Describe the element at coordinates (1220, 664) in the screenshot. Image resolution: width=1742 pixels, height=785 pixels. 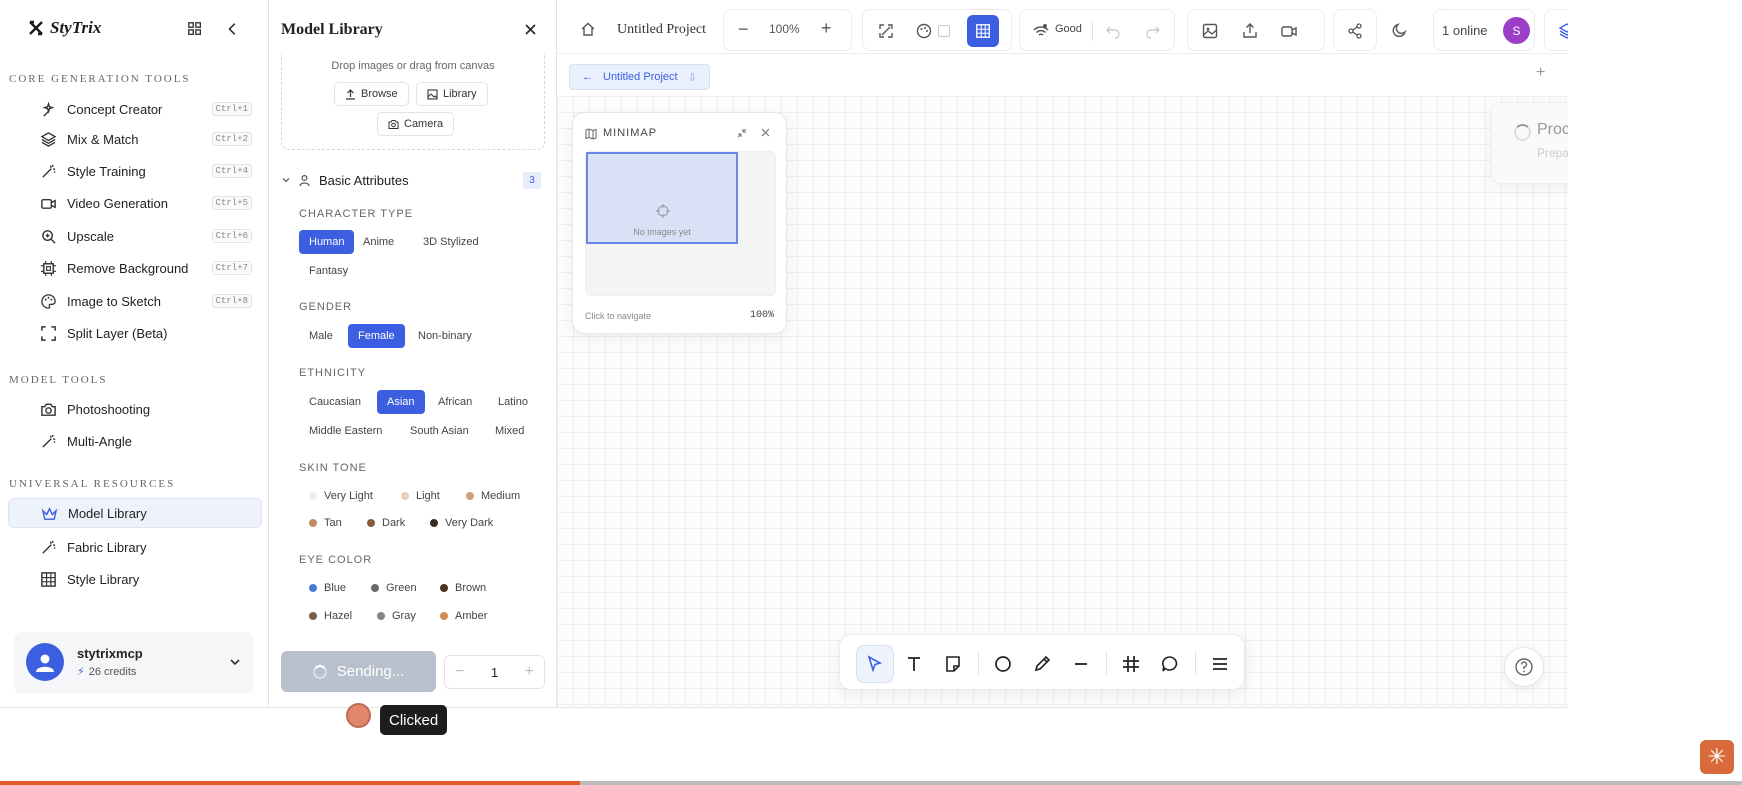
I see `menu-button` at that location.